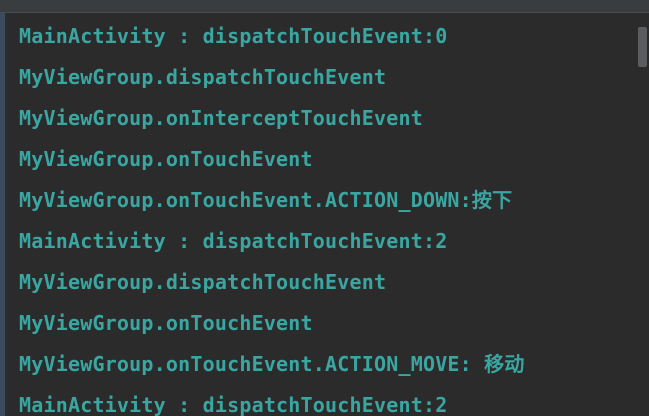 The image size is (649, 416). What do you see at coordinates (643, 214) in the screenshot?
I see `vertical-scrollbar` at bounding box center [643, 214].